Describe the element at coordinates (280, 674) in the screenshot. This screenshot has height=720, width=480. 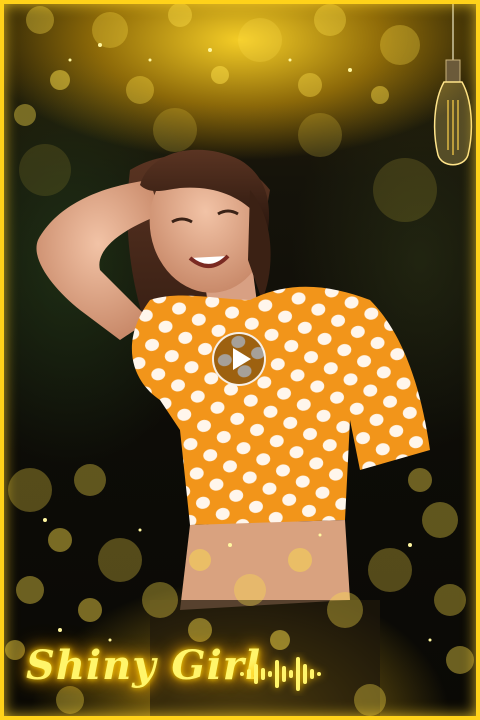
I see `audio-waveform-icon` at that location.